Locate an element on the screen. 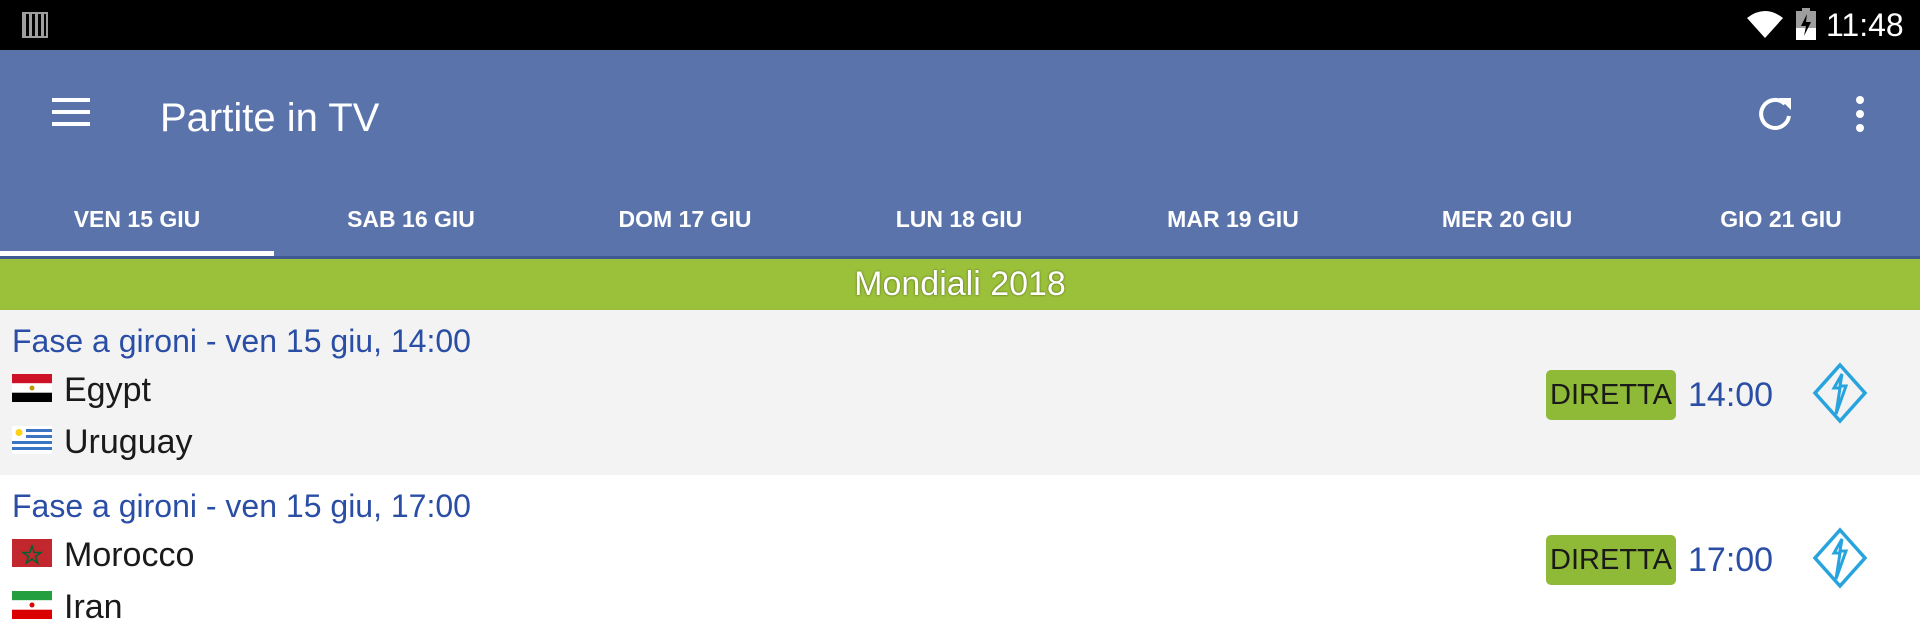 Image resolution: width=1920 pixels, height=640 pixels. tab-sab-16-giu: SAB 16 GIU is located at coordinates (411, 224).